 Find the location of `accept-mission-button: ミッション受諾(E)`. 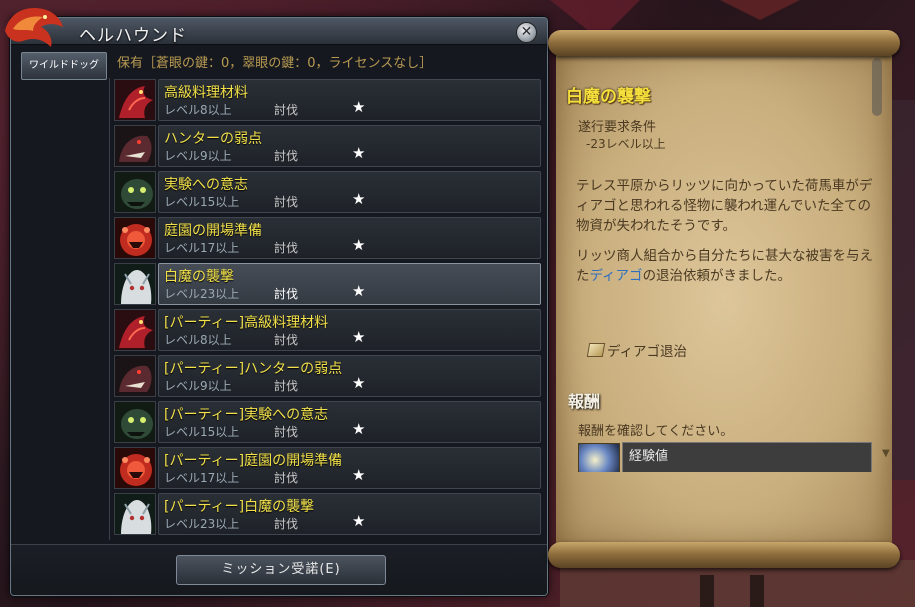

accept-mission-button: ミッション受諾(E) is located at coordinates (281, 570).